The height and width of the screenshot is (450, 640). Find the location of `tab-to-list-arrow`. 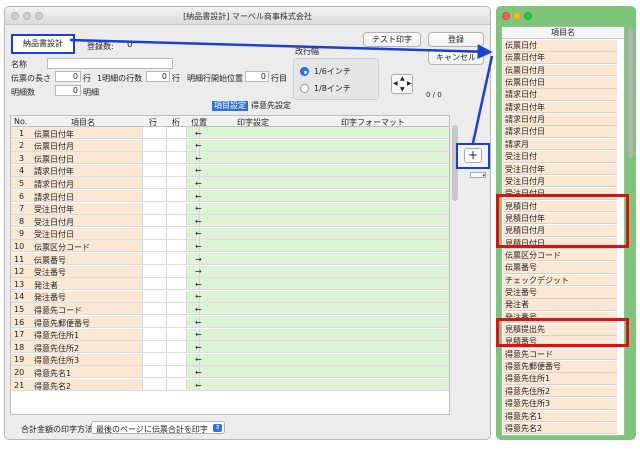

tab-to-list-arrow is located at coordinates (281, 49).